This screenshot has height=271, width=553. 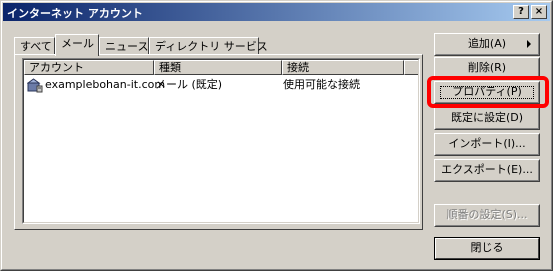 I want to click on properties-button-label: プロパティ(P), so click(x=487, y=91).